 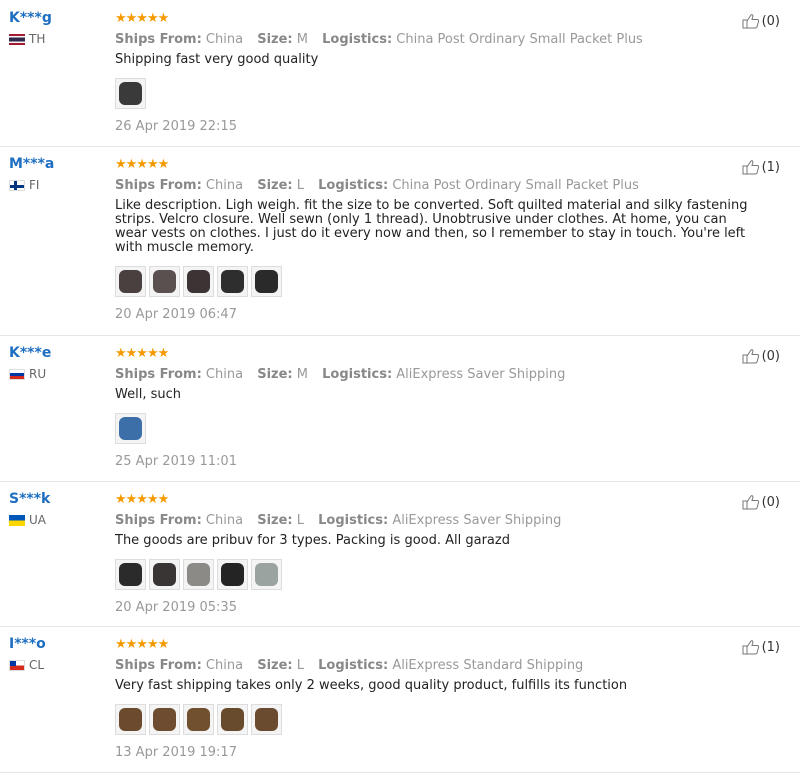 I want to click on reviewer-country: RU, so click(x=30, y=374).